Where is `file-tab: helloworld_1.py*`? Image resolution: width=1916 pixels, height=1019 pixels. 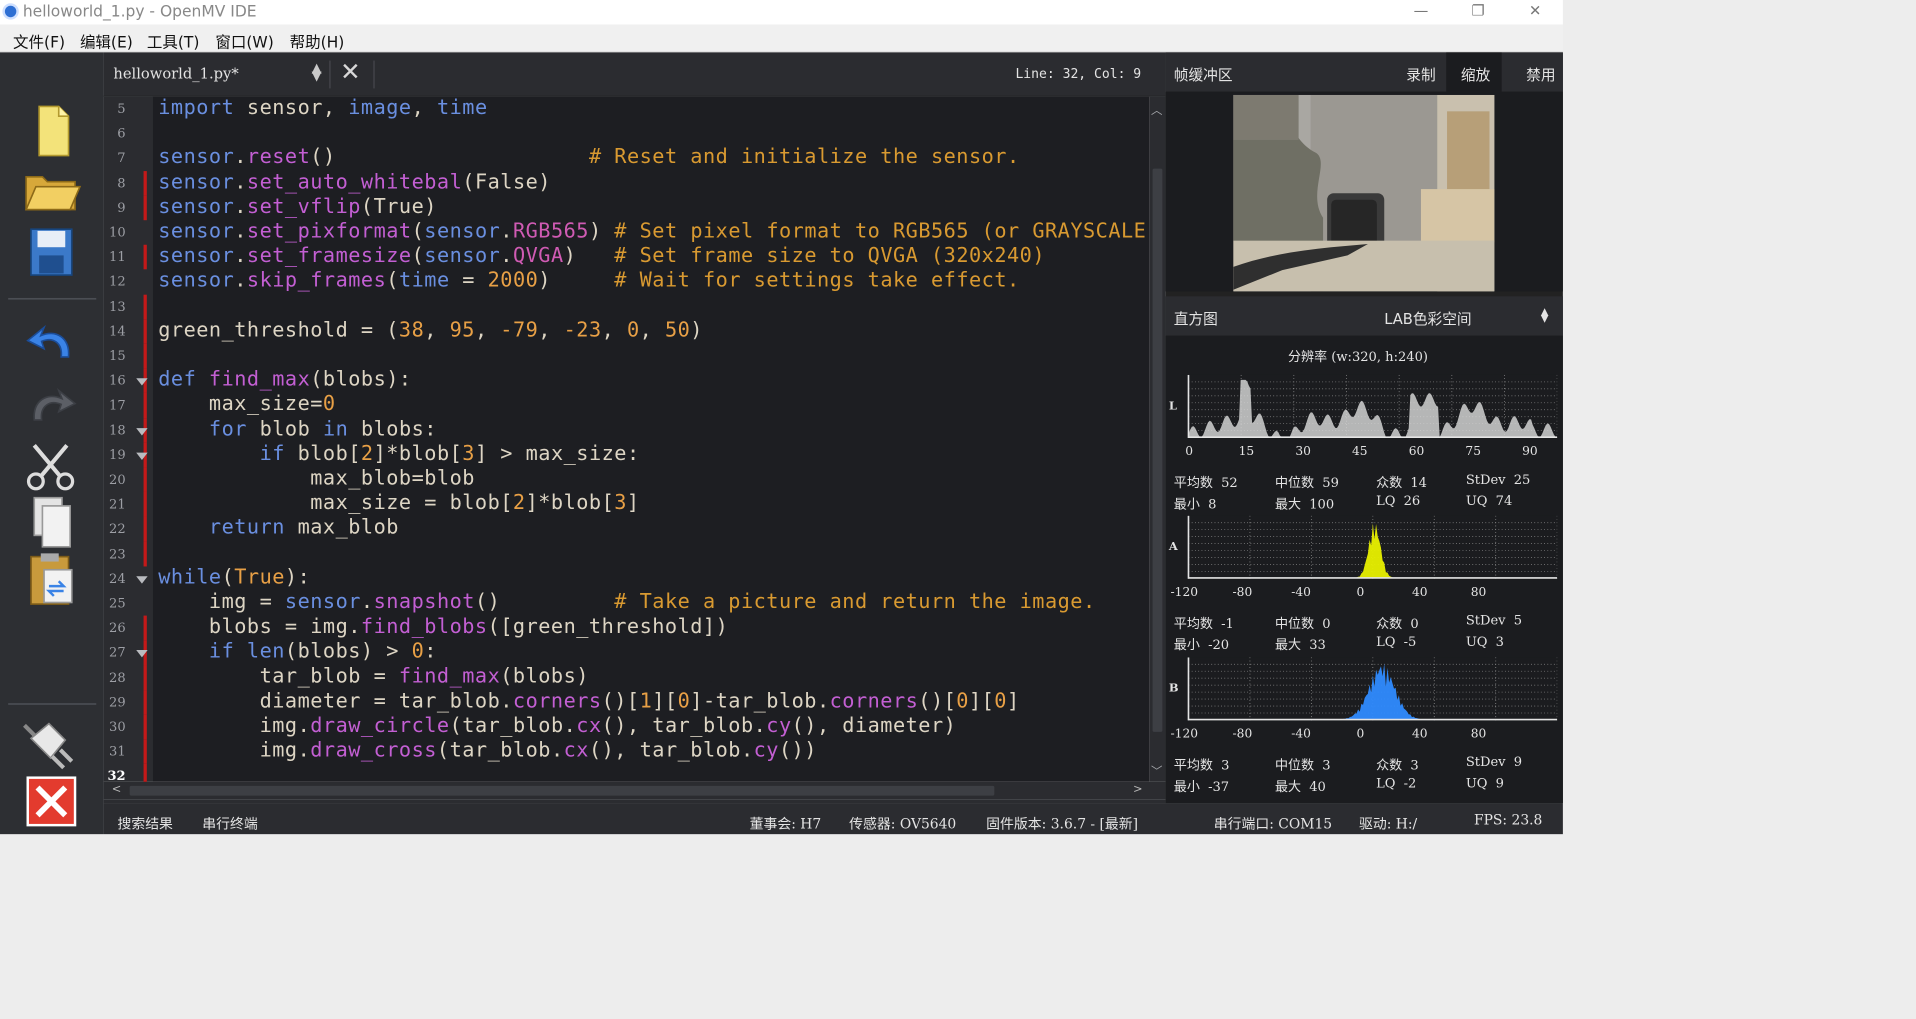
file-tab: helloworld_1.py* is located at coordinates (175, 73).